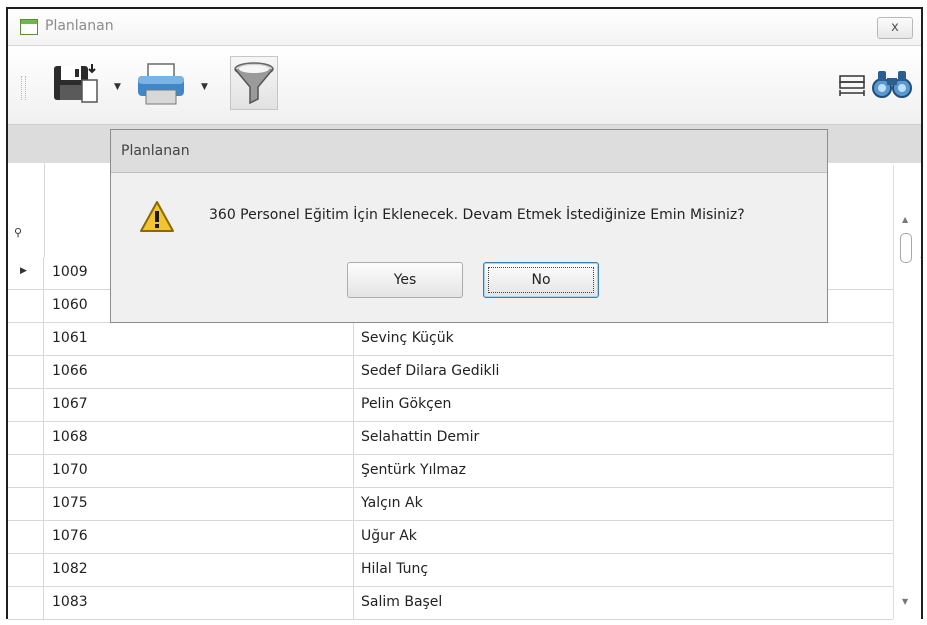 This screenshot has height=625, width=927. Describe the element at coordinates (392, 503) in the screenshot. I see `row-name: Yalçın Ak` at that location.